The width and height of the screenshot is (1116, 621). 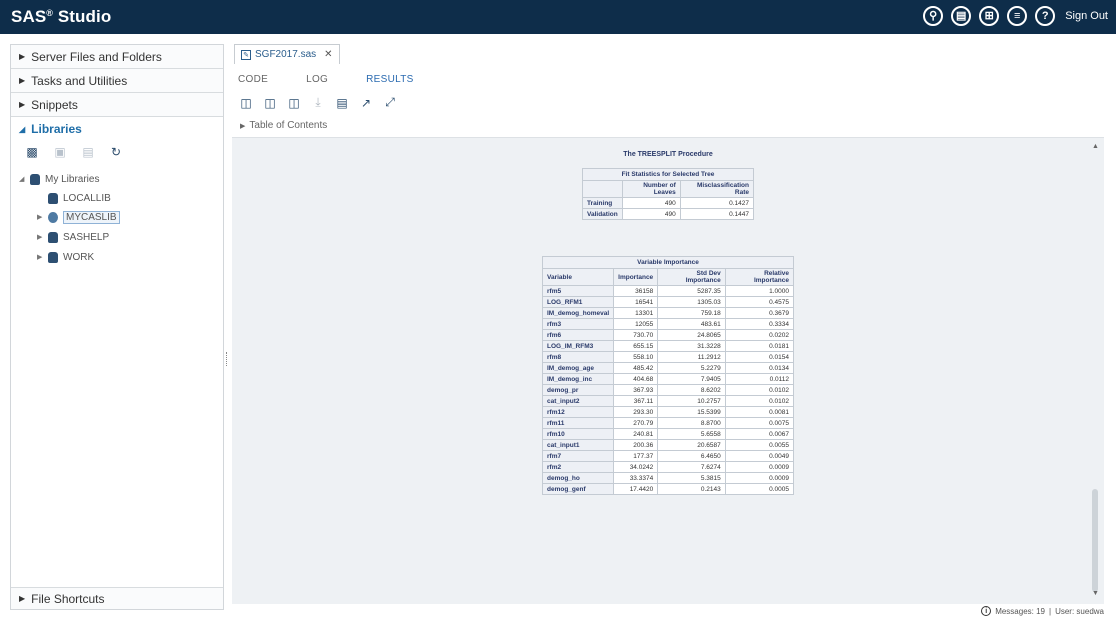 What do you see at coordinates (294, 103) in the screenshot?
I see `rtf-download-icon: ◫` at bounding box center [294, 103].